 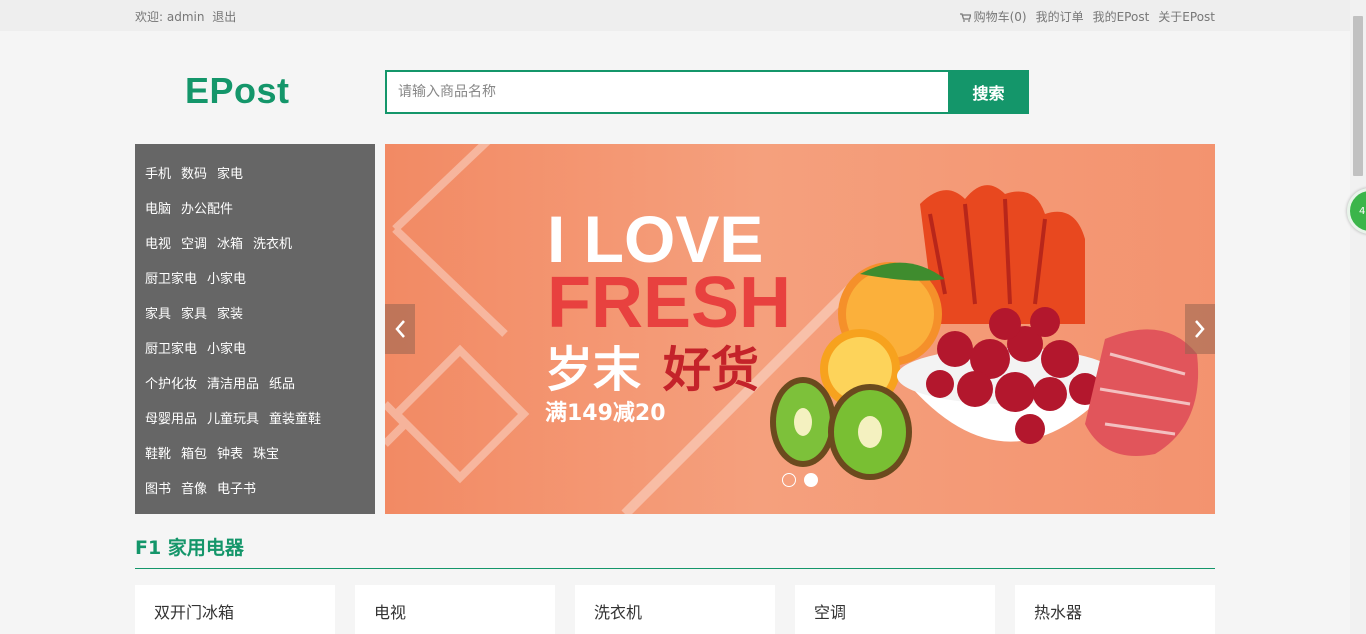 What do you see at coordinates (1000, 17) in the screenshot?
I see `cart-label: 购物车(0)` at bounding box center [1000, 17].